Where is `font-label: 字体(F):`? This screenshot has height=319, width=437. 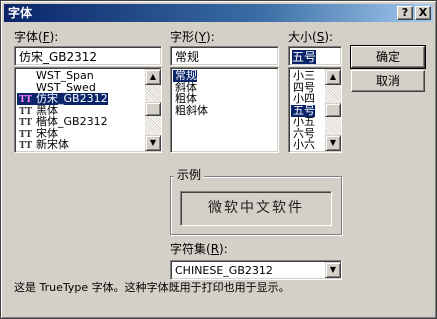 font-label: 字体(F): is located at coordinates (36, 37).